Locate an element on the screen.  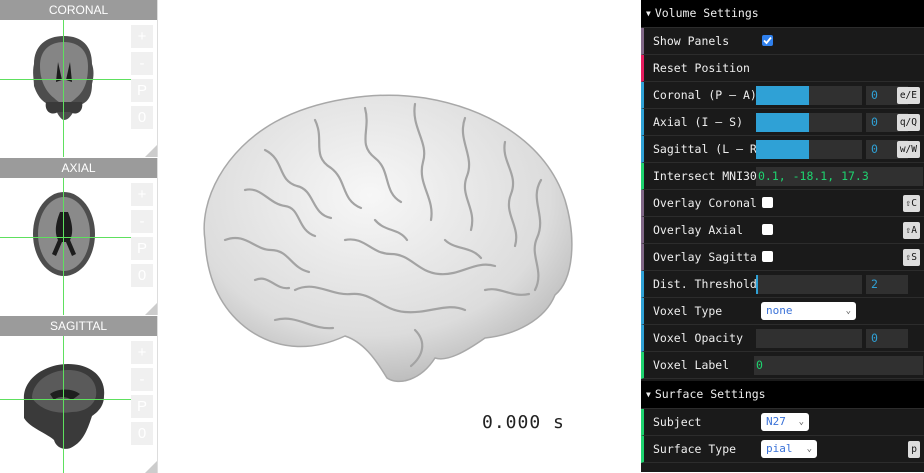
voxel-label-label: Voxel Label is located at coordinates (691, 365).